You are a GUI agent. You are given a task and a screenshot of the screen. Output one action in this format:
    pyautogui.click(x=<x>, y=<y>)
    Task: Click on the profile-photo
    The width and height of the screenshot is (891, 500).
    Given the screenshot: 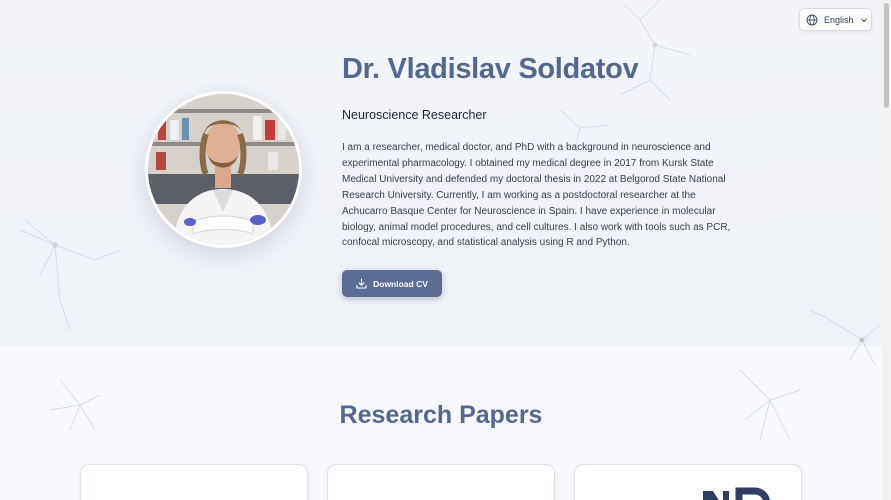 What is the action you would take?
    pyautogui.click(x=223, y=169)
    